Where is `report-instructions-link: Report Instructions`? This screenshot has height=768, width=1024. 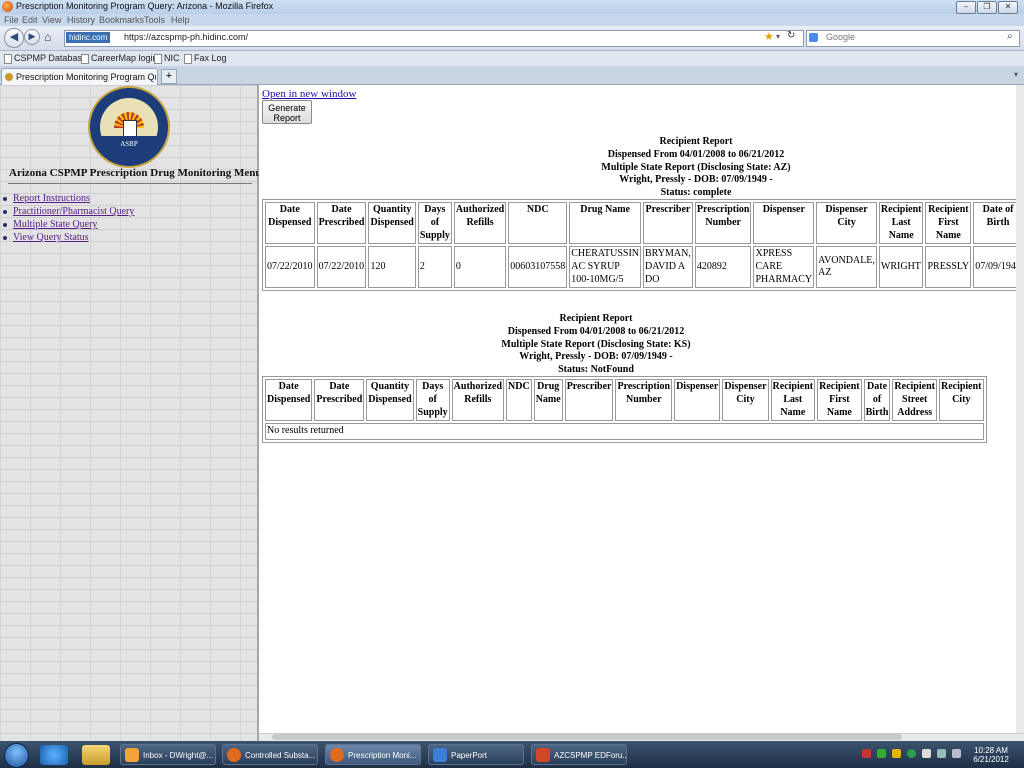
report-instructions-link: Report Instructions is located at coordinates (51, 198).